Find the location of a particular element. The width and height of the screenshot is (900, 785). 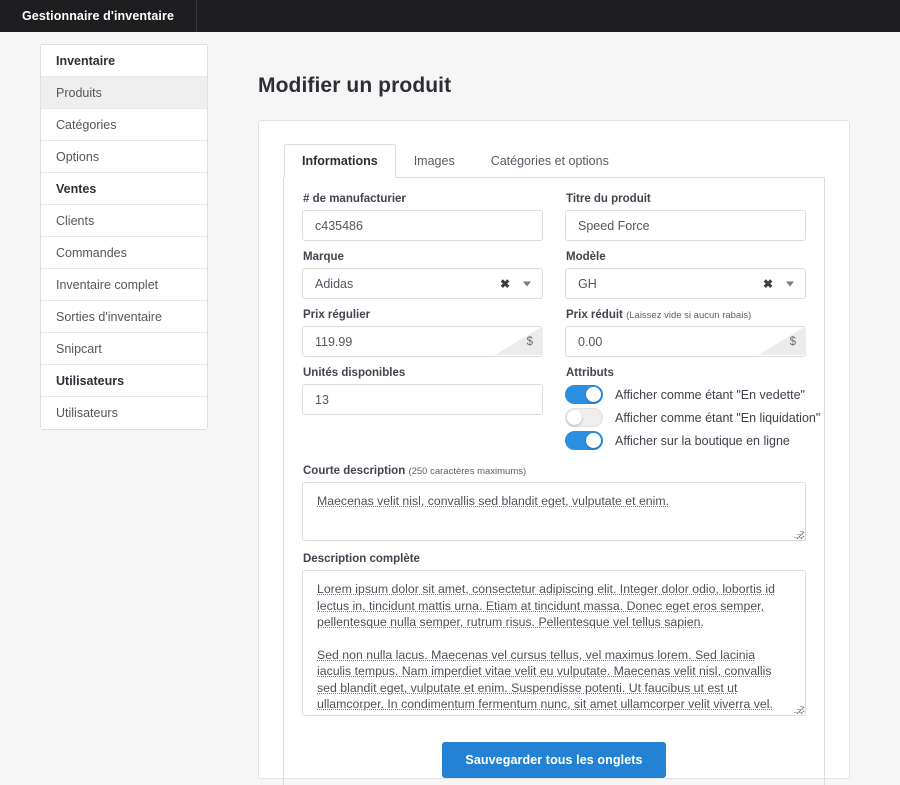

sidebar-item-label: Sorties d'inventaire is located at coordinates (109, 316).